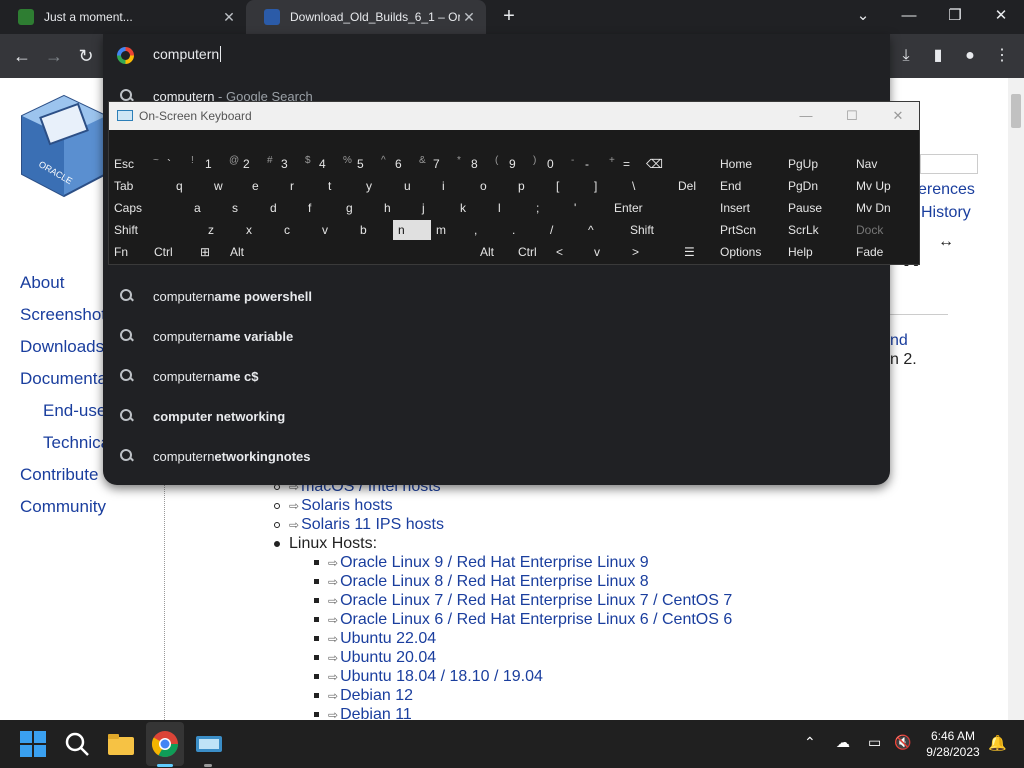 Image resolution: width=1024 pixels, height=768 pixels. I want to click on new-tab-button: +, so click(509, 16).